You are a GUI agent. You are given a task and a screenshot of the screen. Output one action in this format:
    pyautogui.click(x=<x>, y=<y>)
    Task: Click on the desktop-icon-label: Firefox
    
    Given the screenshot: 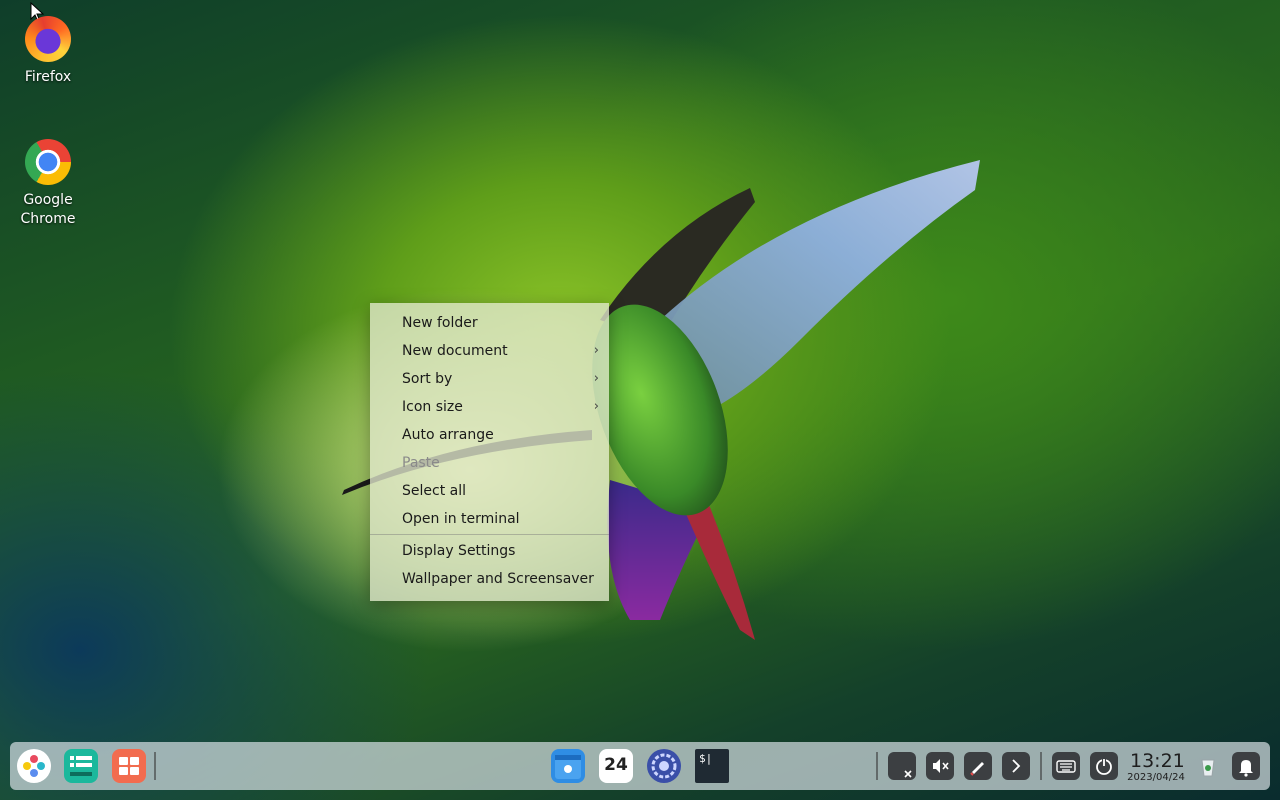 What is the action you would take?
    pyautogui.click(x=48, y=77)
    